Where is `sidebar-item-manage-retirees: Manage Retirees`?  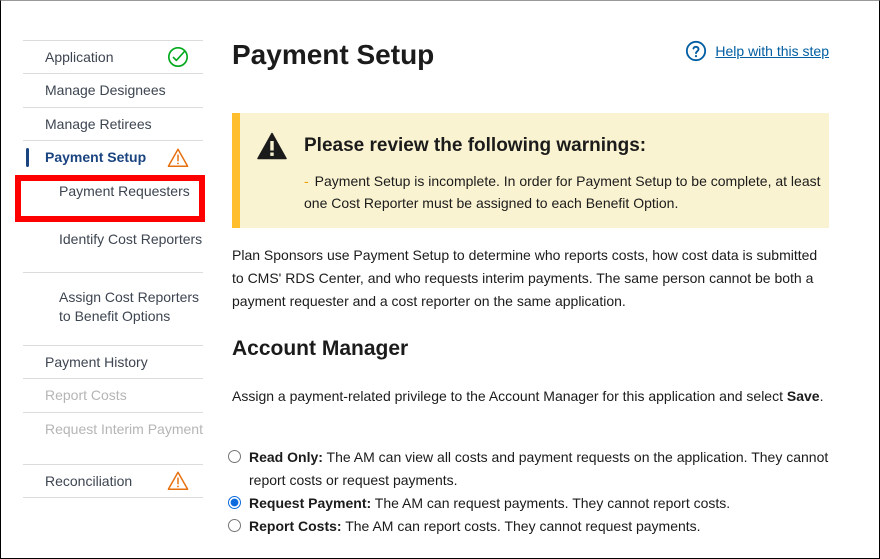
sidebar-item-manage-retirees: Manage Retirees is located at coordinates (113, 123).